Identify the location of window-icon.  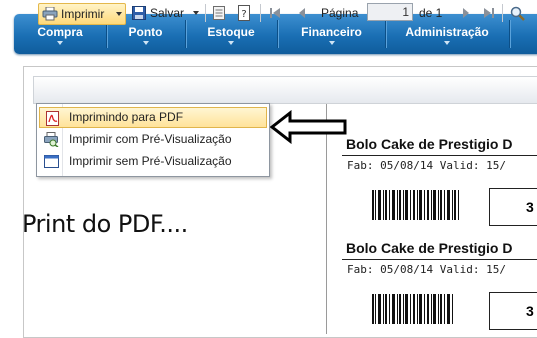
(51, 161).